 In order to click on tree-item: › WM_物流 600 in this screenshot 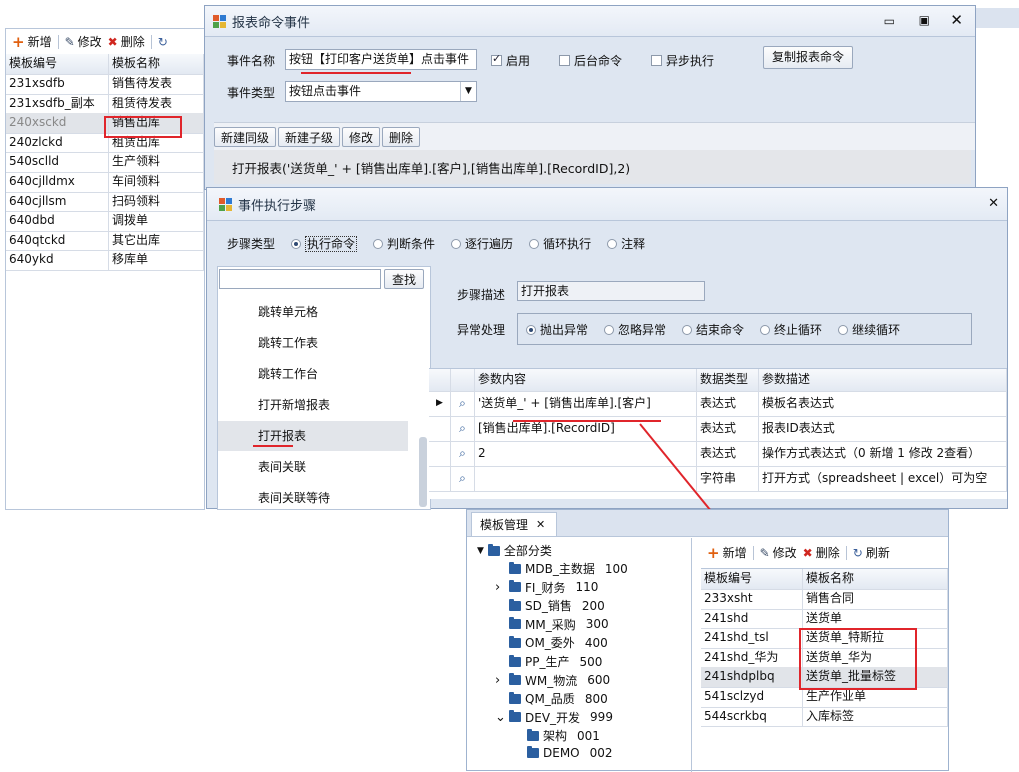, I will do `click(552, 680)`.